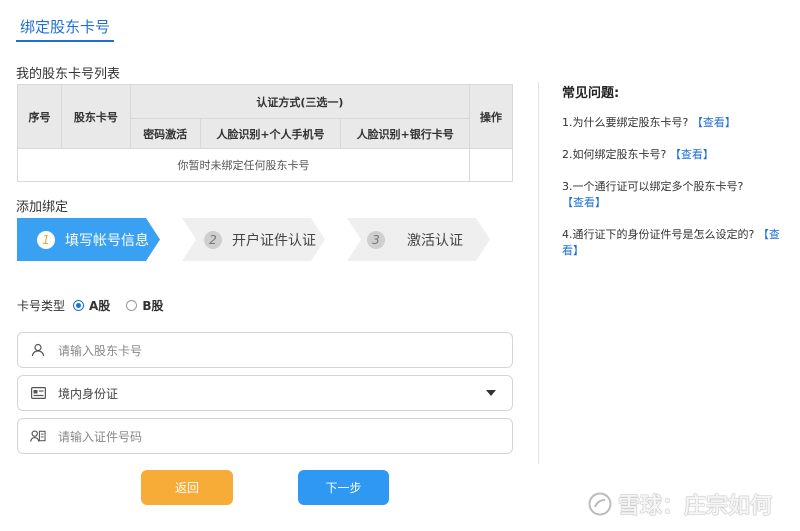 The height and width of the screenshot is (531, 800). I want to click on caret-down-icon, so click(491, 393).